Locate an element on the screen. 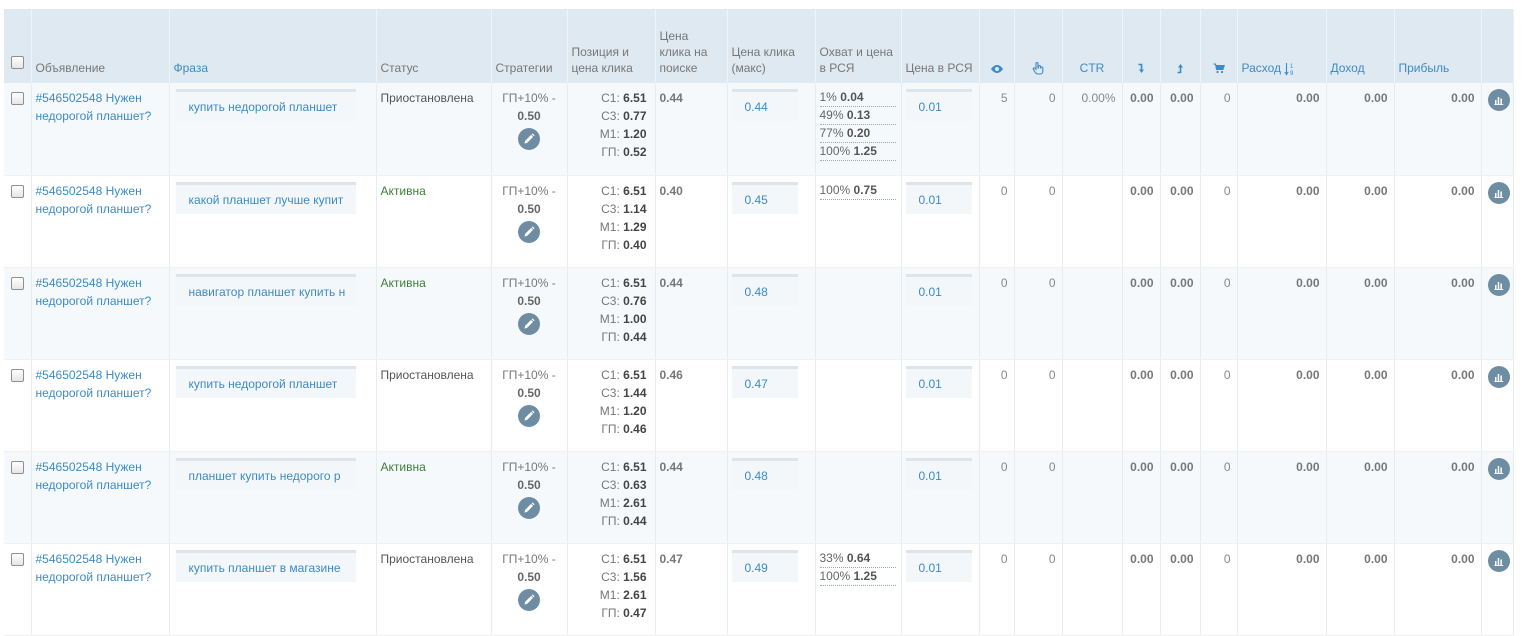 Image resolution: width=1522 pixels, height=636 pixels. position-value: 1.44 is located at coordinates (635, 392).